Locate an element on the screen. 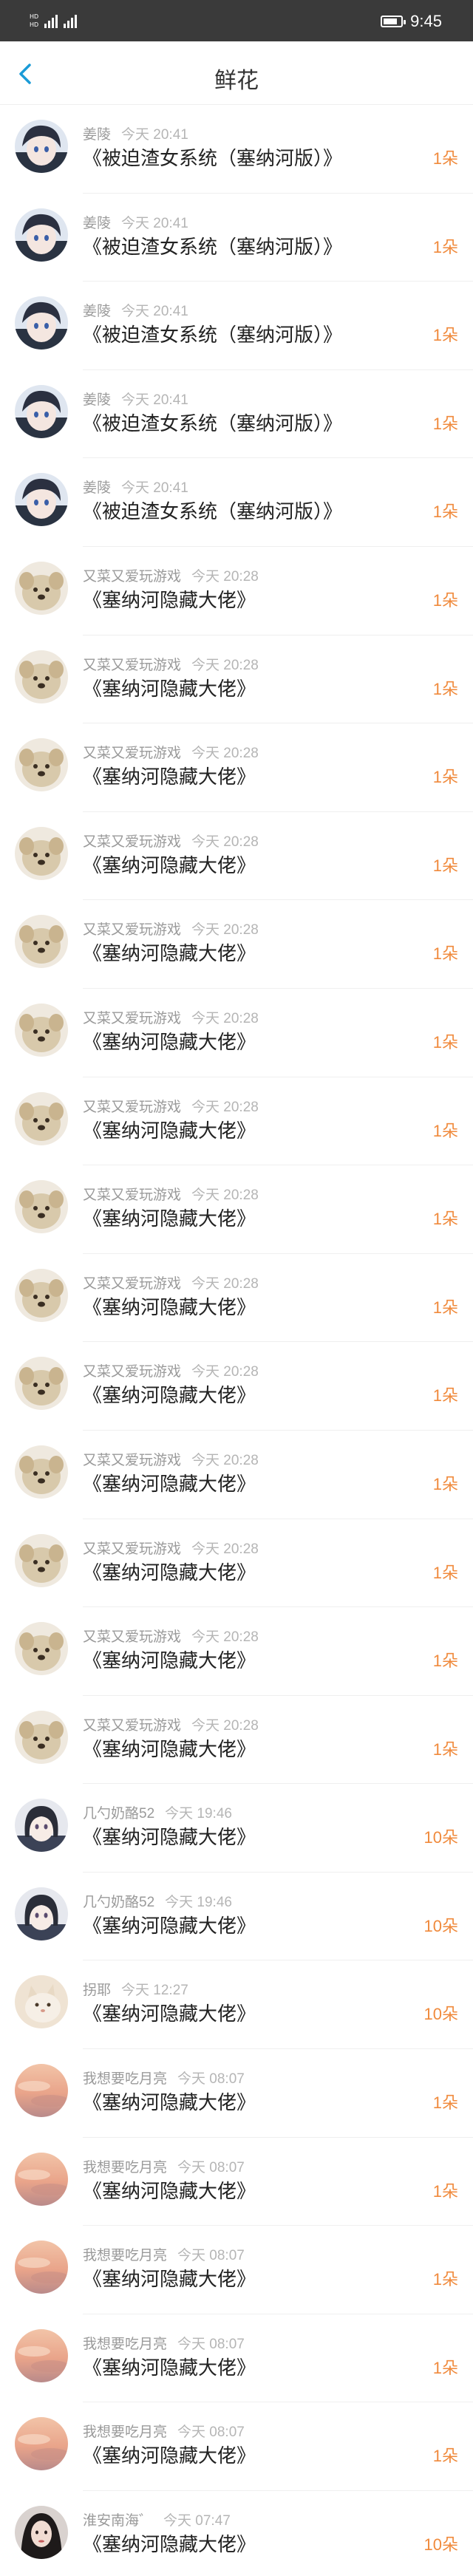 This screenshot has height=2576, width=473. list-item: 拐耶 今天 12:27 《塞纳河隐藏大佬》 10朵 is located at coordinates (236, 2004).